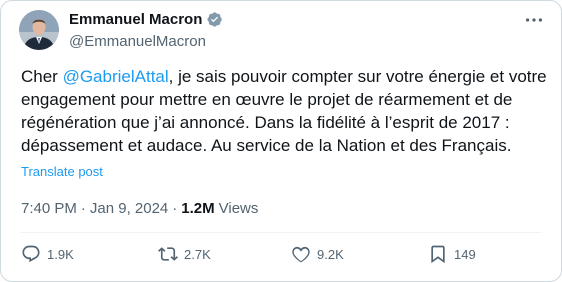 The width and height of the screenshot is (562, 282). I want to click on reply-button: 1.9K, so click(47, 254).